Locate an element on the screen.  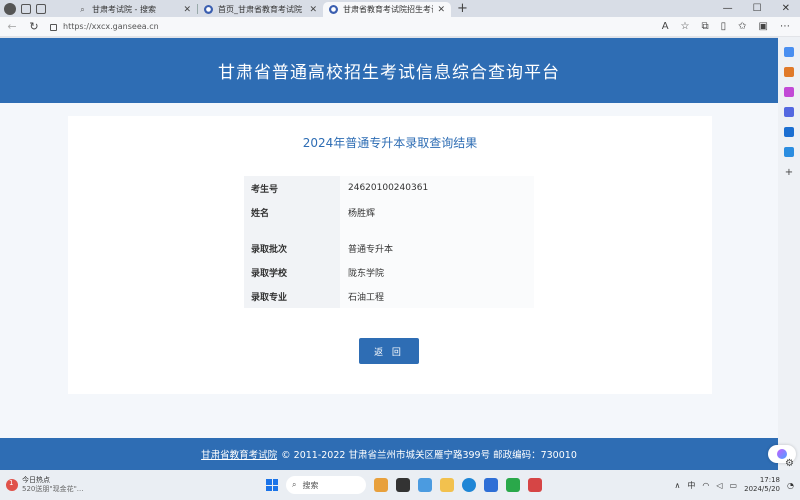
collections-icon: ▣ is located at coordinates (763, 26).